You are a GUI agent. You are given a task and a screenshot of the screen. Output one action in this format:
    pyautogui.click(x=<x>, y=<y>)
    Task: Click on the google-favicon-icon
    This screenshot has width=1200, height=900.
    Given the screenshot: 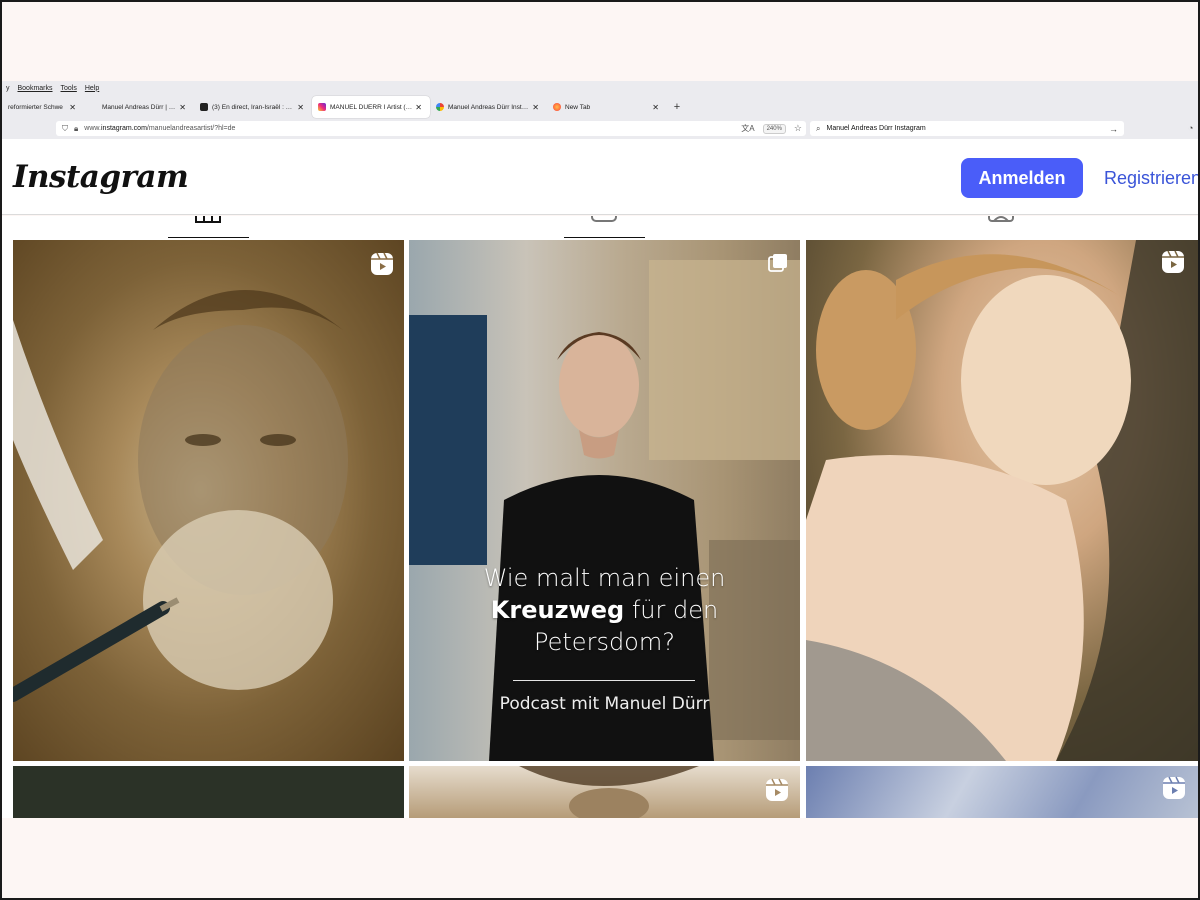 What is the action you would take?
    pyautogui.click(x=440, y=107)
    